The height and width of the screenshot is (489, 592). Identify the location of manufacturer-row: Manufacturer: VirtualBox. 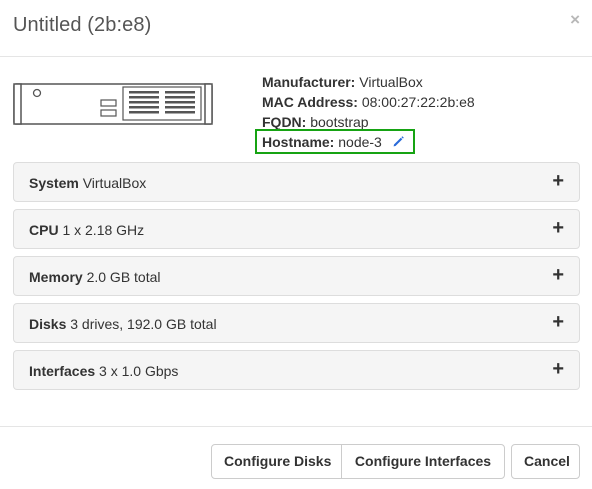
(368, 82).